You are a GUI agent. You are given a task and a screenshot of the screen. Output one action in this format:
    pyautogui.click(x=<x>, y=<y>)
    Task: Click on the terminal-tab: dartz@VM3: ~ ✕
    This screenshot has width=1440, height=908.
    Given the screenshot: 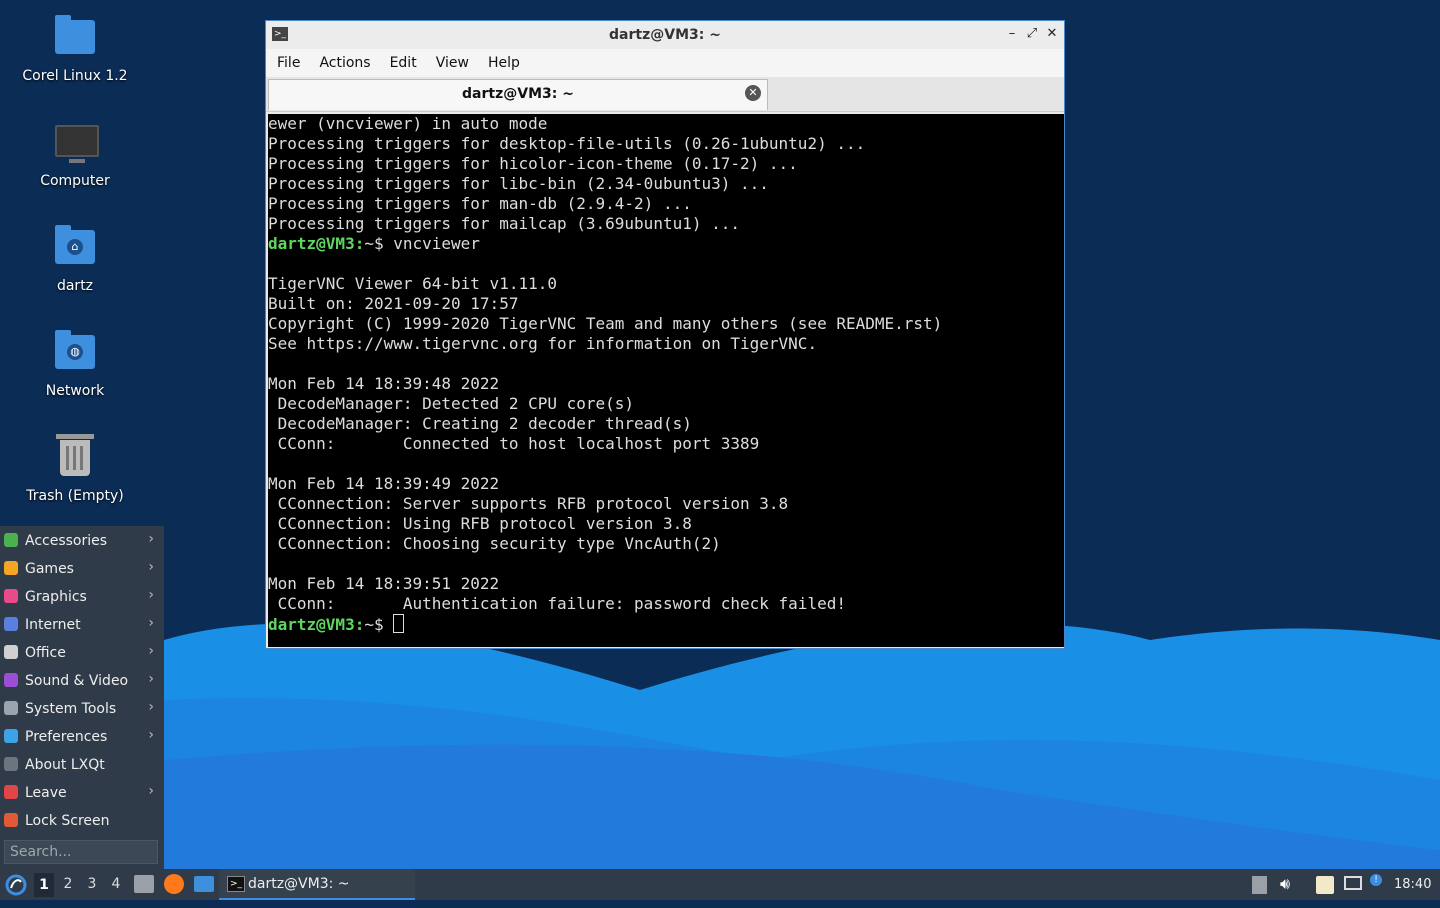 What is the action you would take?
    pyautogui.click(x=518, y=94)
    